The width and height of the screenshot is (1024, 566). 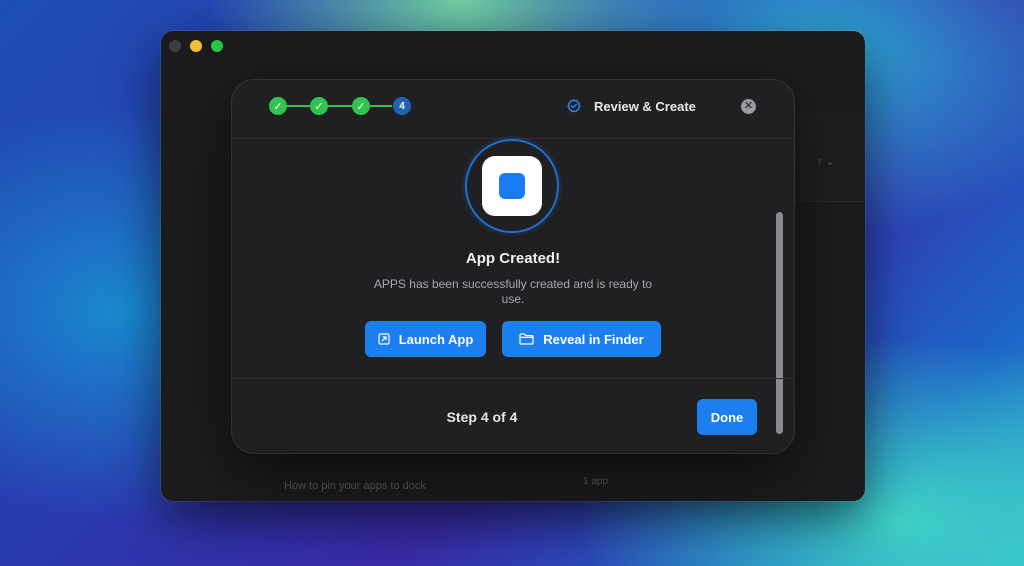 What do you see at coordinates (384, 339) in the screenshot?
I see `external-link-icon` at bounding box center [384, 339].